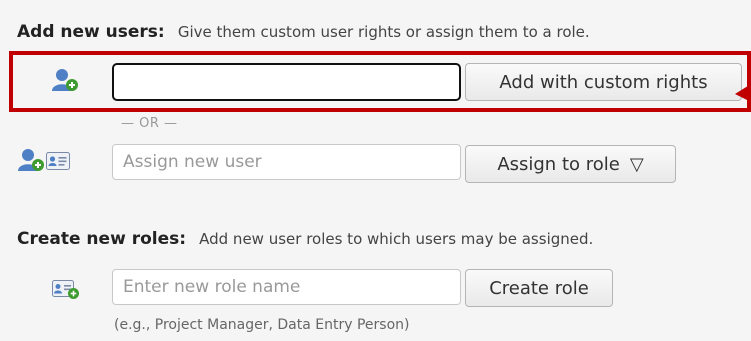  What do you see at coordinates (149, 123) in the screenshot?
I see `or-separator: — OR —` at bounding box center [149, 123].